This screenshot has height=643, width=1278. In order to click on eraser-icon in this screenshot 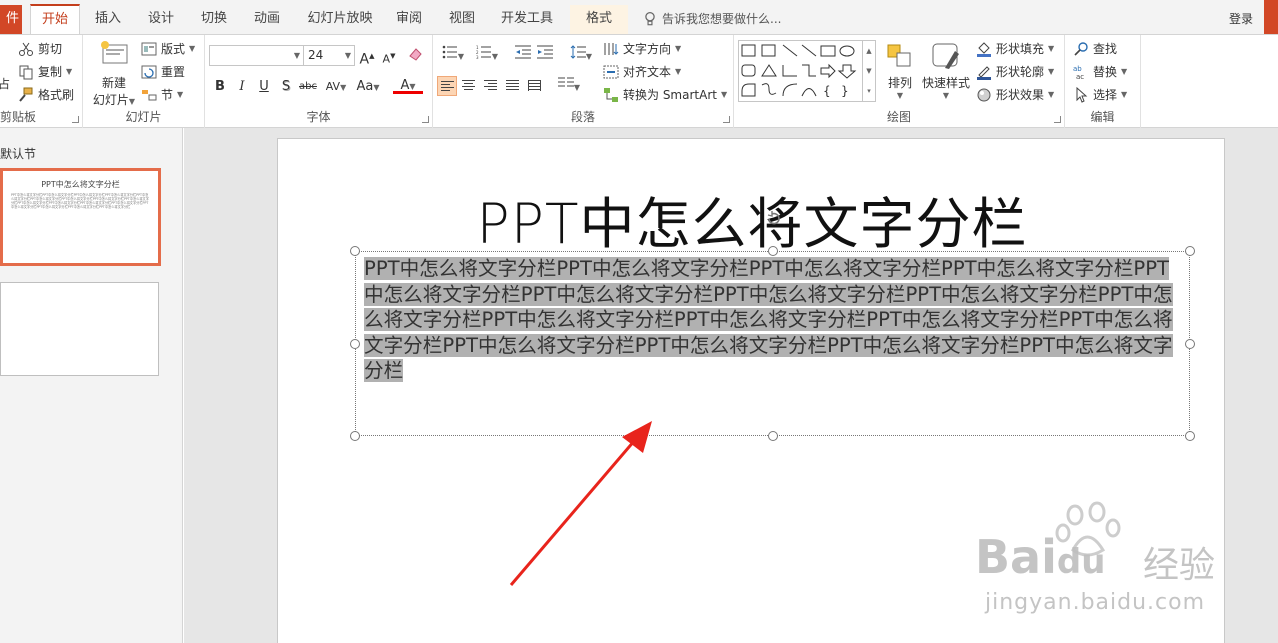, I will do `click(415, 54)`.